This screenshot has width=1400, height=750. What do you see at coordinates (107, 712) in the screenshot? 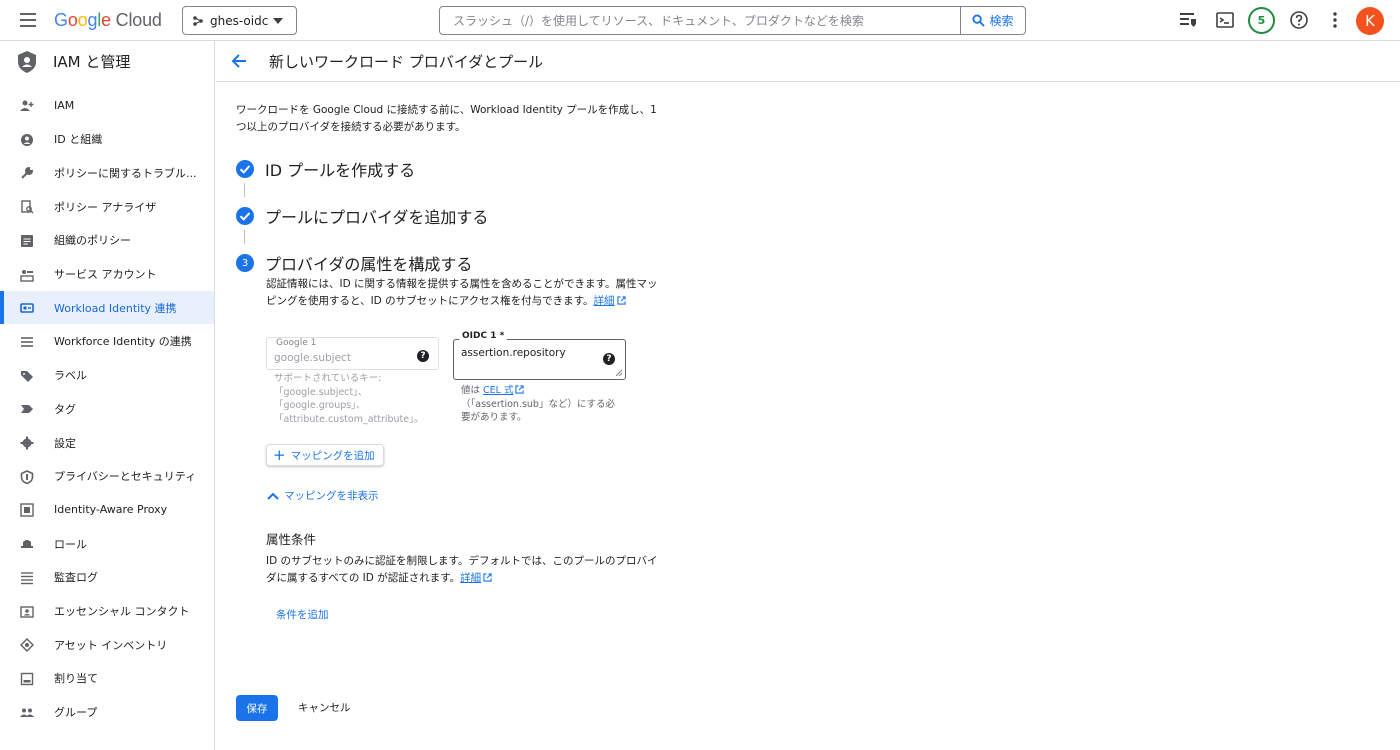
I see `sidebar-item: グループ` at bounding box center [107, 712].